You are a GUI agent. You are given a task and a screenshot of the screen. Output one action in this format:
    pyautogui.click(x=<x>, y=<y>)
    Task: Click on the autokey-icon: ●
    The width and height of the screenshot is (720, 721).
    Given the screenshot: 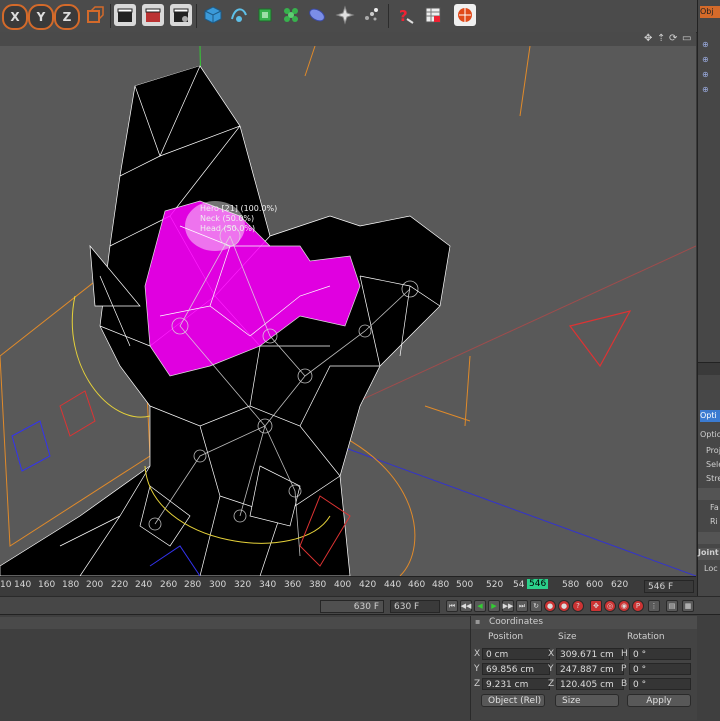 What is the action you would take?
    pyautogui.click(x=564, y=606)
    